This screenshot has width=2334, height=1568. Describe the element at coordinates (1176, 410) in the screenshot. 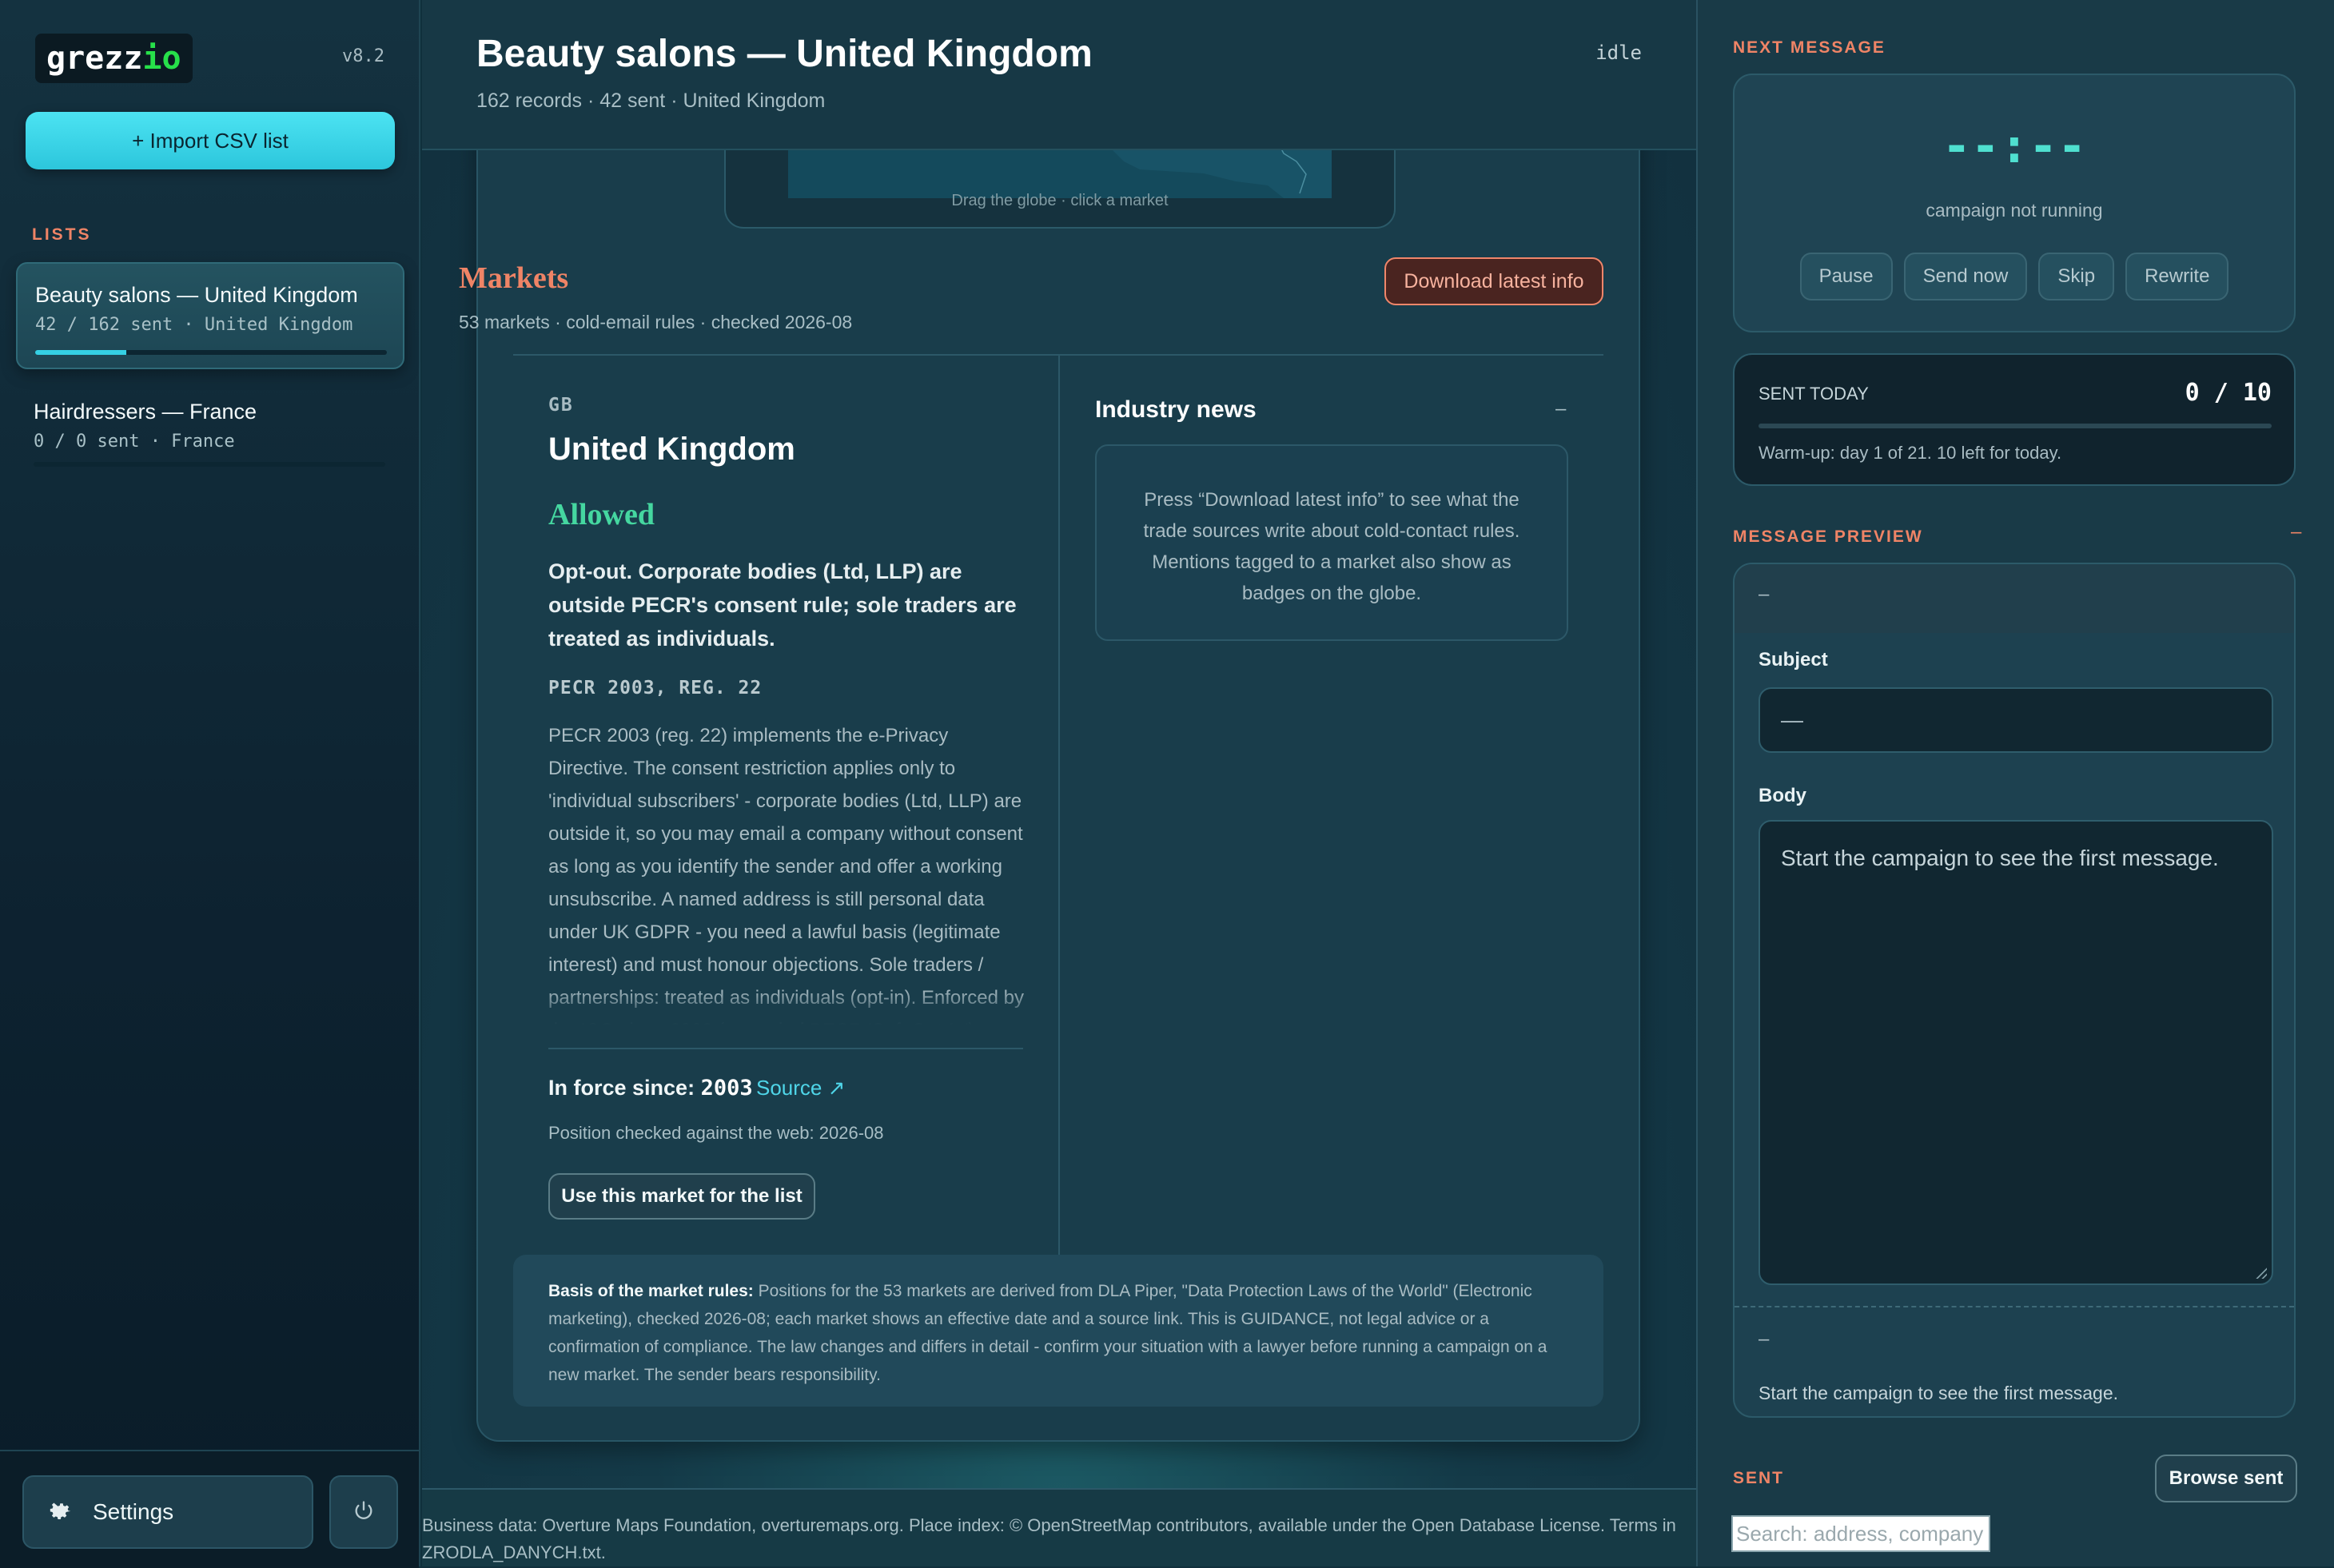

I see `industry-news-title: Industry news` at that location.